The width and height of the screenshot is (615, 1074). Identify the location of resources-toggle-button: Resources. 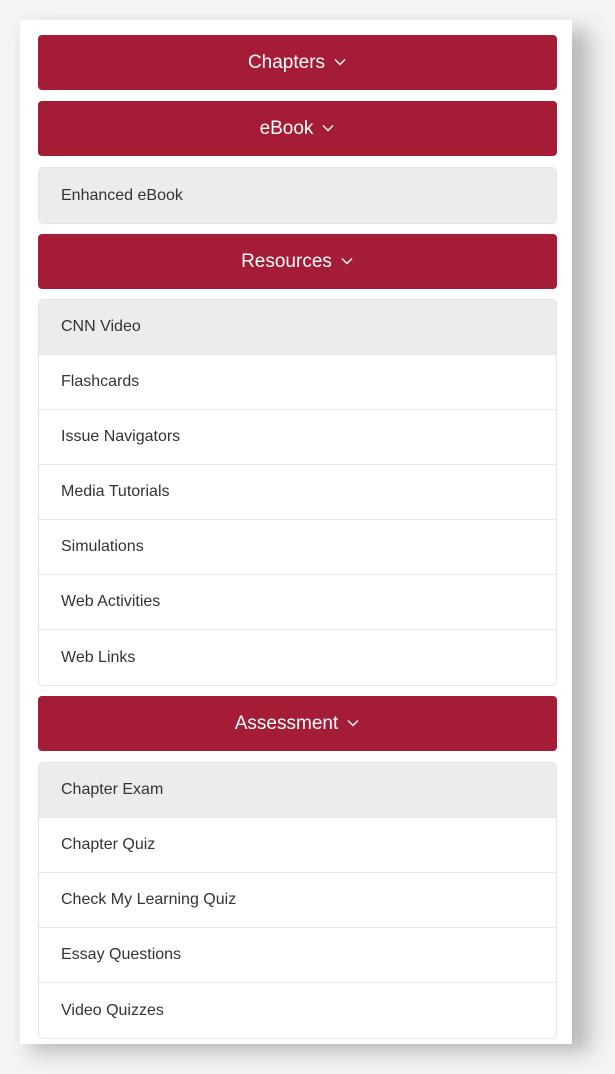
(297, 261).